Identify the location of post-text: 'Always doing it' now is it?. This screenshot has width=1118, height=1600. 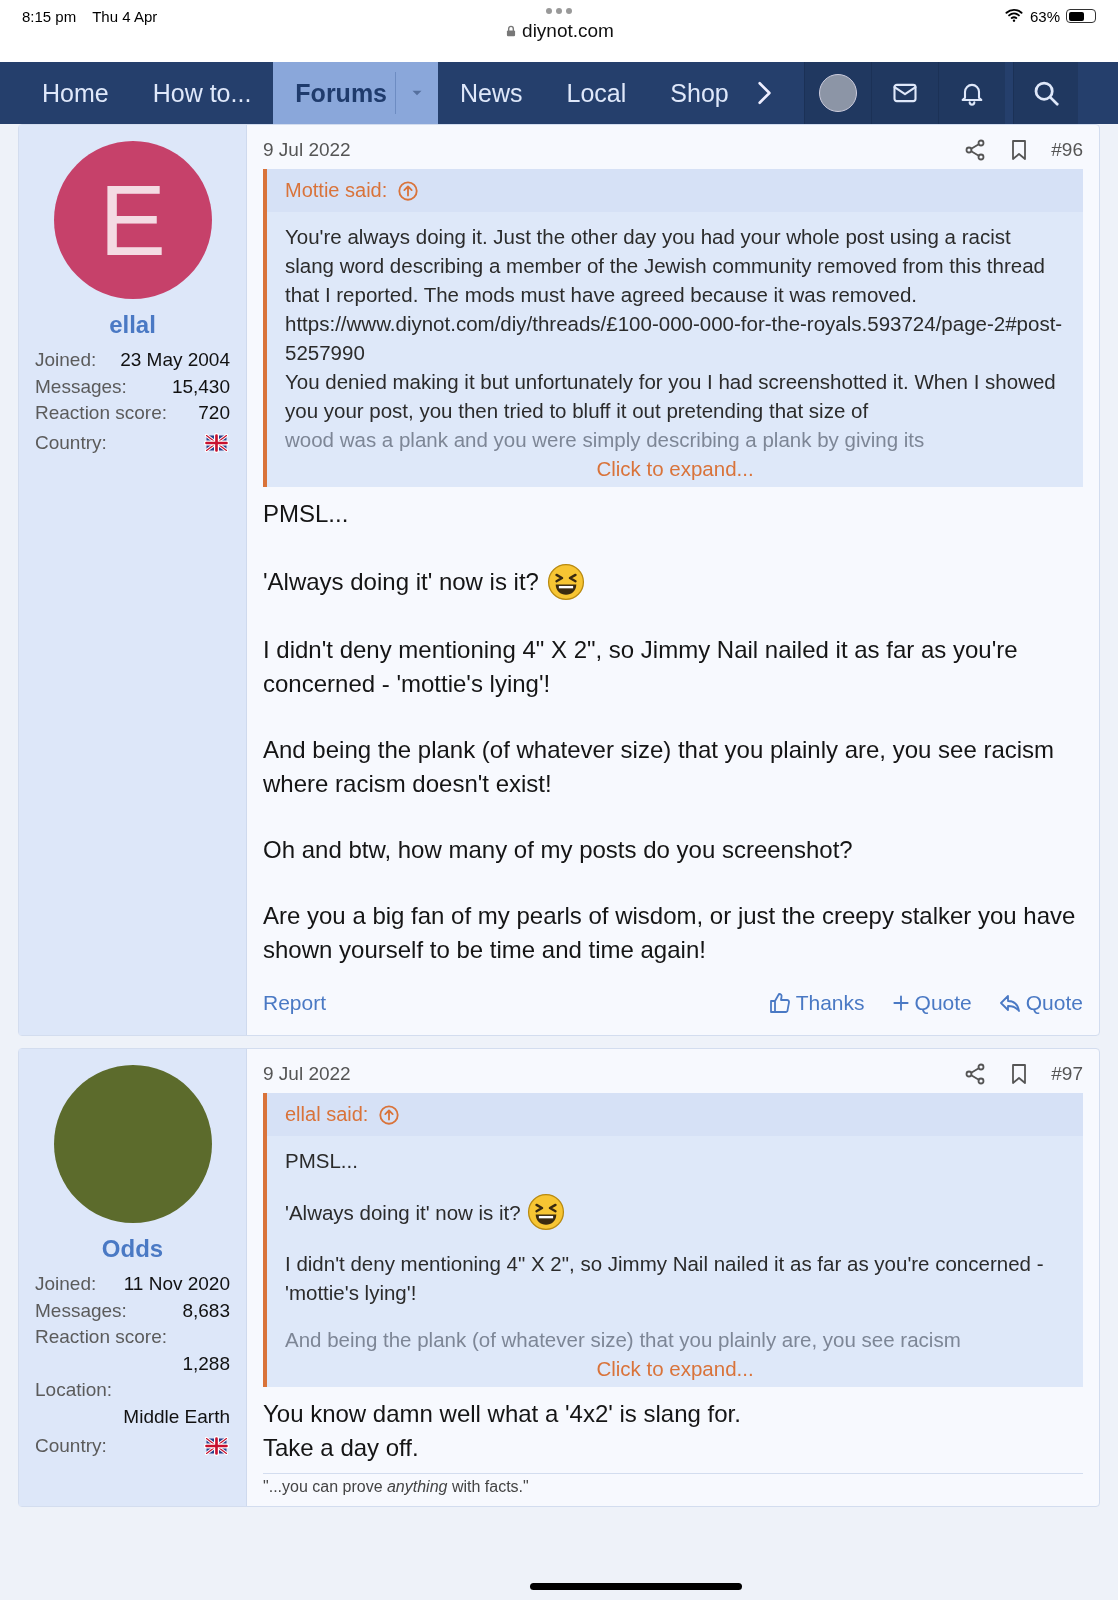
(401, 582).